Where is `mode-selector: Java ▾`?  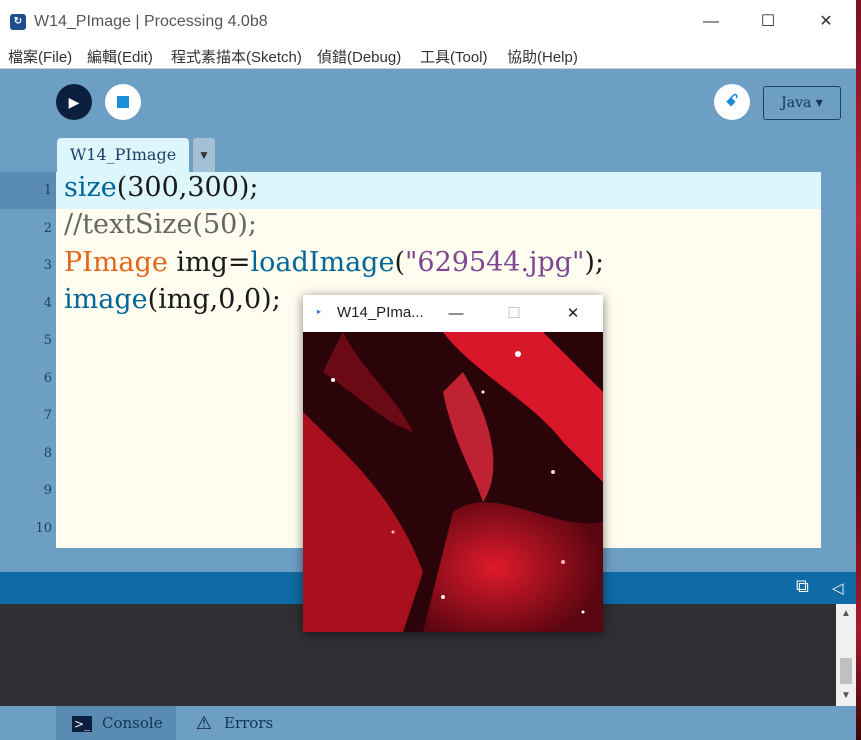 mode-selector: Java ▾ is located at coordinates (802, 103).